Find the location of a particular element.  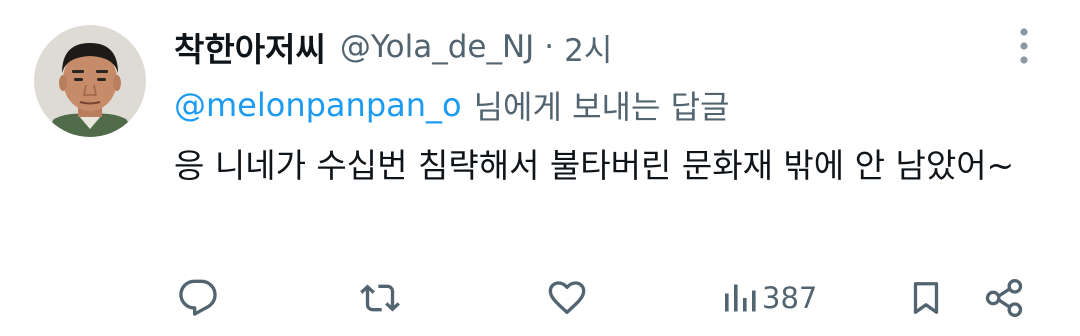

retweet-icon is located at coordinates (380, 298).